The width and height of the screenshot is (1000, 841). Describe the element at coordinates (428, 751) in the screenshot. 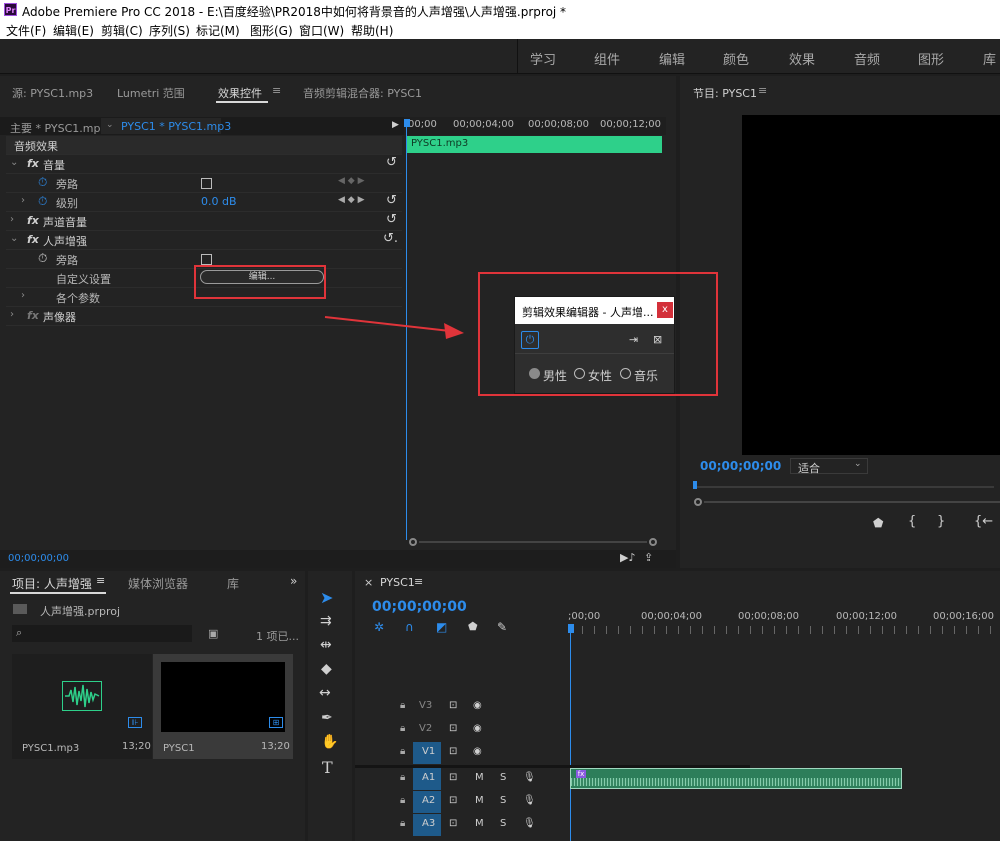

I see `track-label: V1` at that location.